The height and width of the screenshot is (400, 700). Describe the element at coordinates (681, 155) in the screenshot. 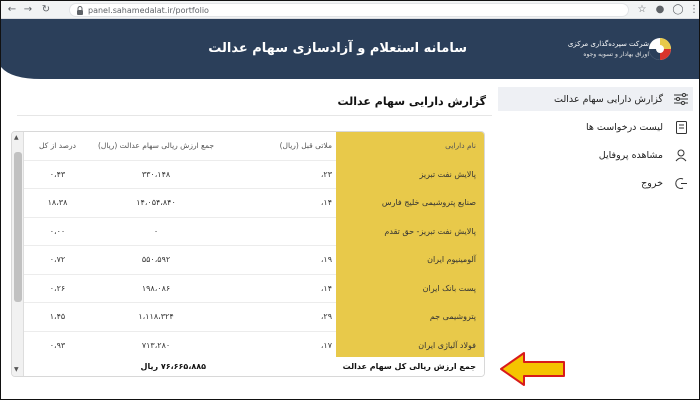

I see `user-icon` at that location.